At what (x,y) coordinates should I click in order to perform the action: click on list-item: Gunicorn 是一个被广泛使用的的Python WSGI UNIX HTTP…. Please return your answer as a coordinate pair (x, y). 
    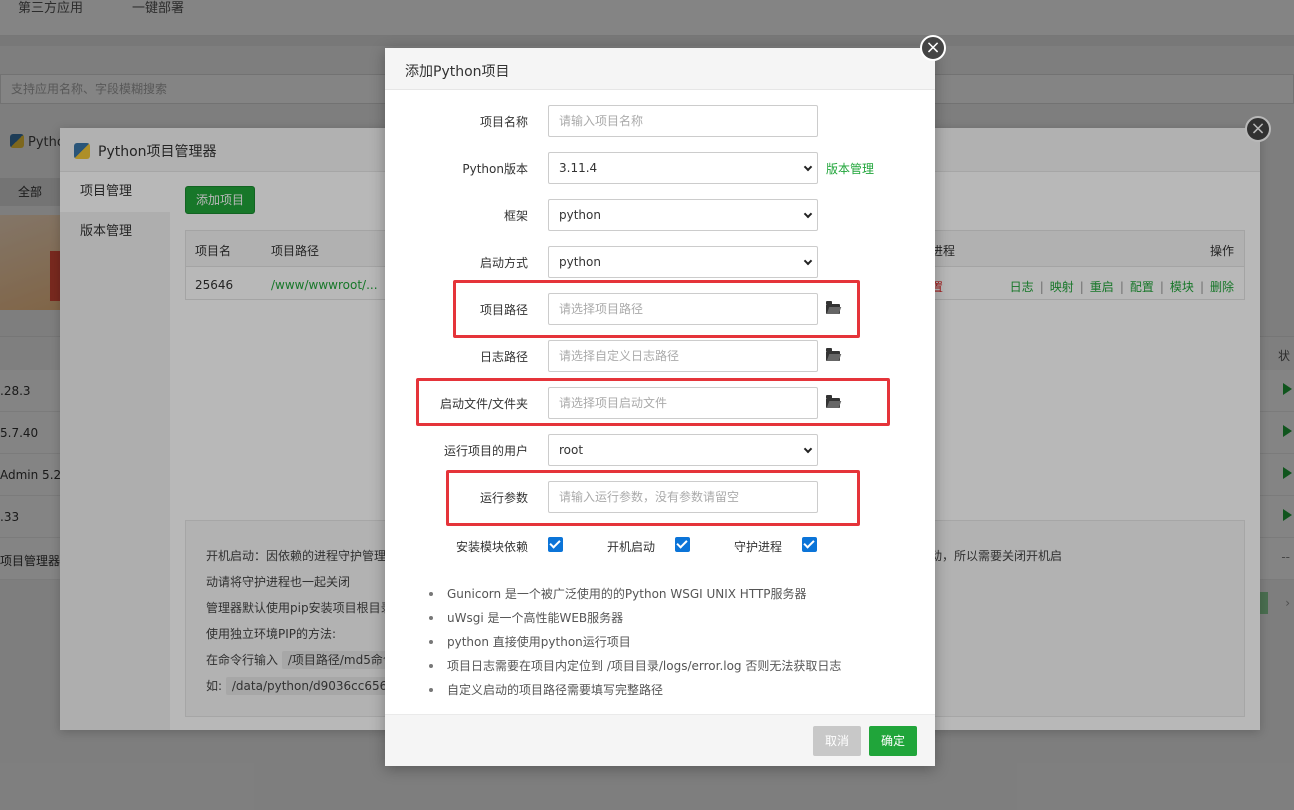
    Looking at the image, I should click on (669, 594).